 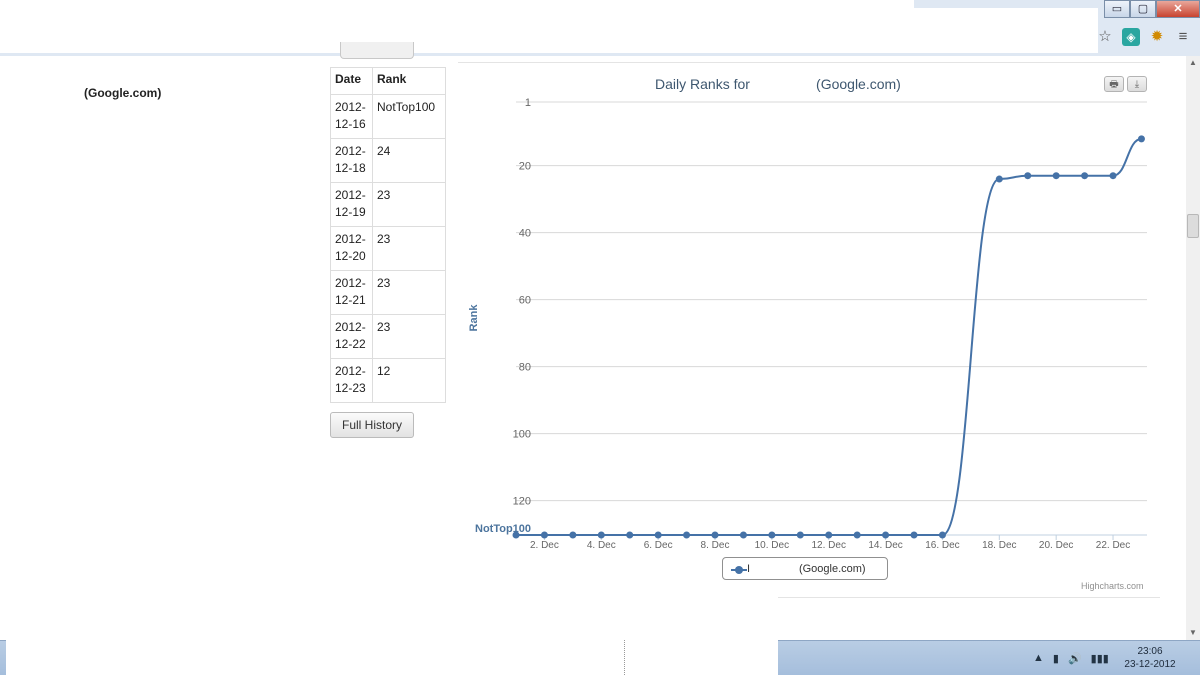 What do you see at coordinates (409, 380) in the screenshot?
I see `rank-cell: 12` at bounding box center [409, 380].